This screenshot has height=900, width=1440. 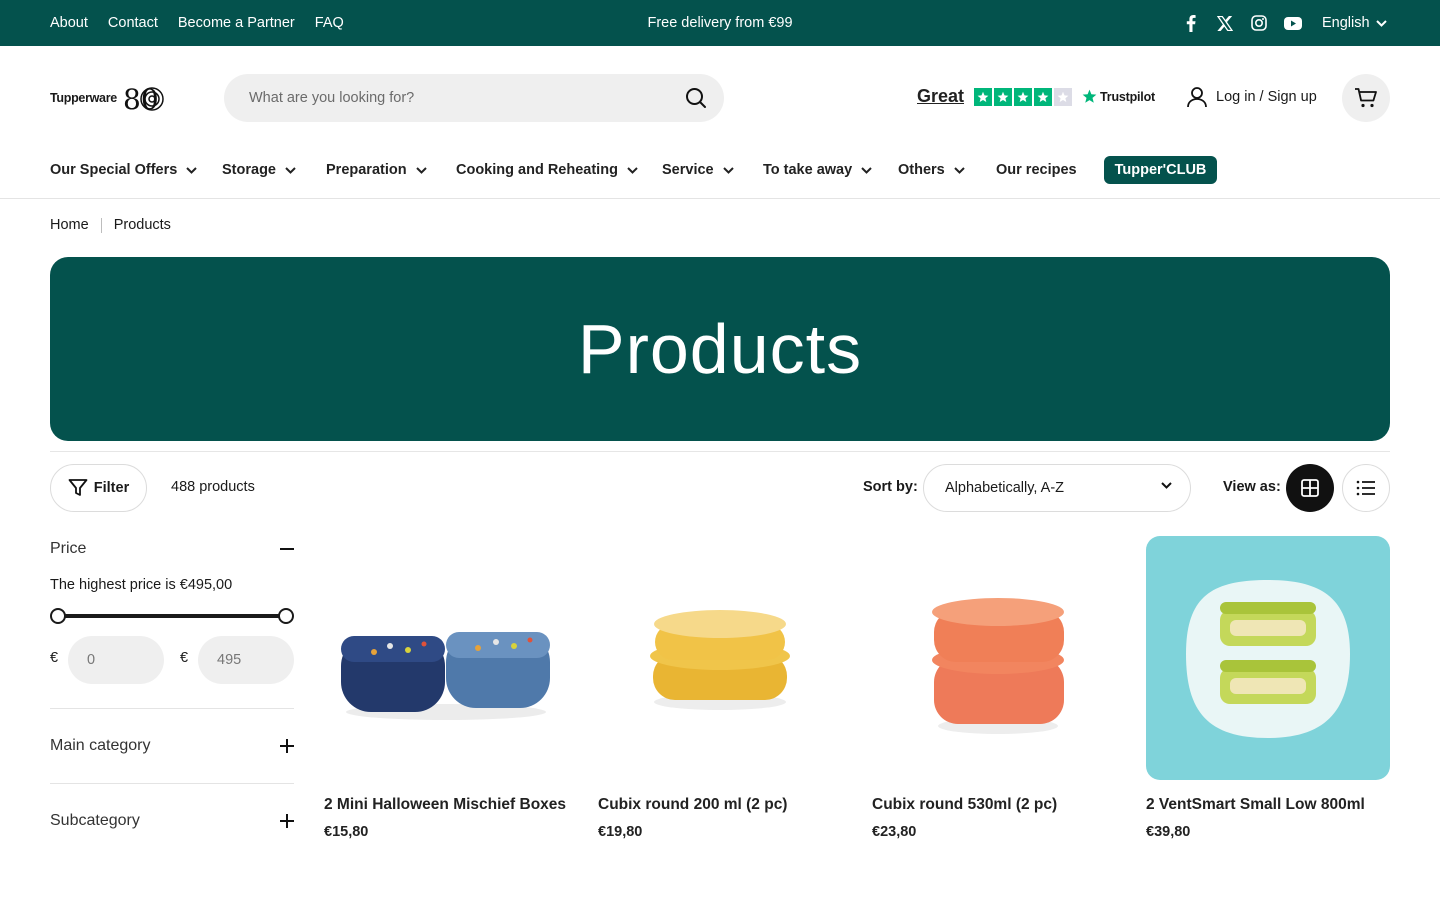 I want to click on instagram-icon, so click(x=1259, y=23).